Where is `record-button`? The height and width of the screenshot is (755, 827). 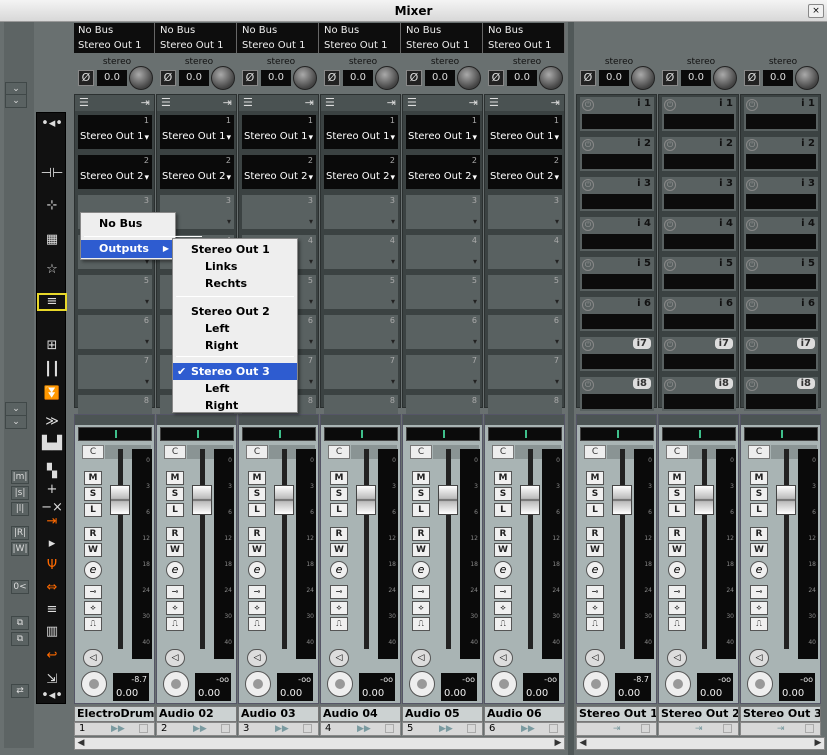 record-button is located at coordinates (760, 684).